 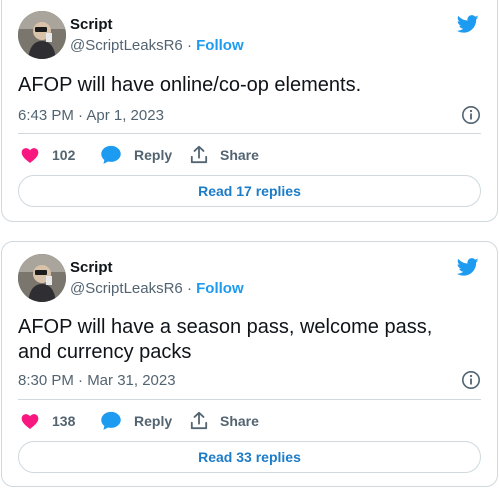 I want to click on action-bar: 138 Reply Share, so click(x=250, y=421).